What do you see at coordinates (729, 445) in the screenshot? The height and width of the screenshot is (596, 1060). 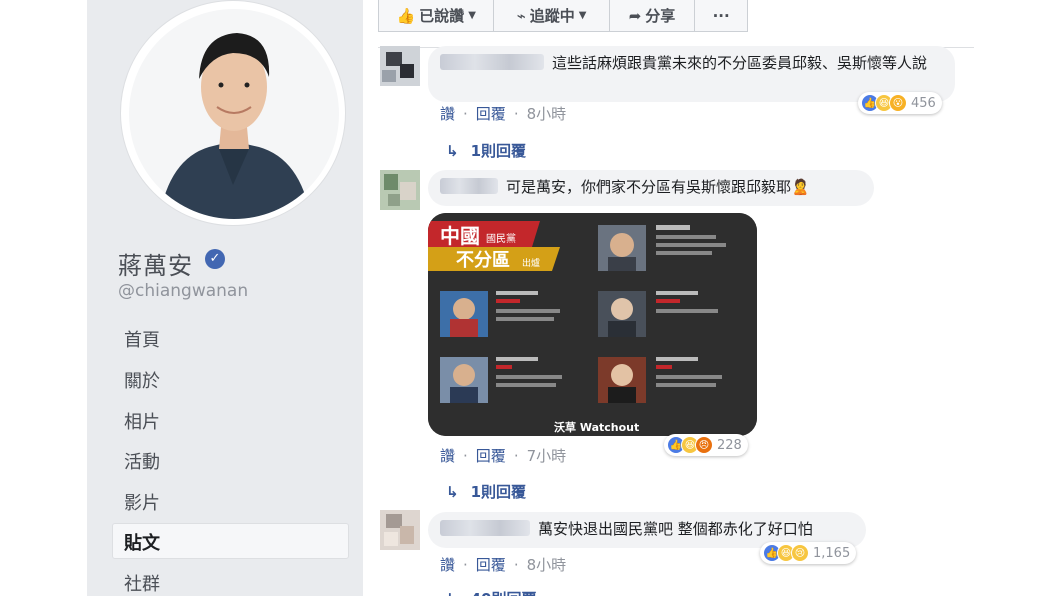 I see `reaction-count: 228` at bounding box center [729, 445].